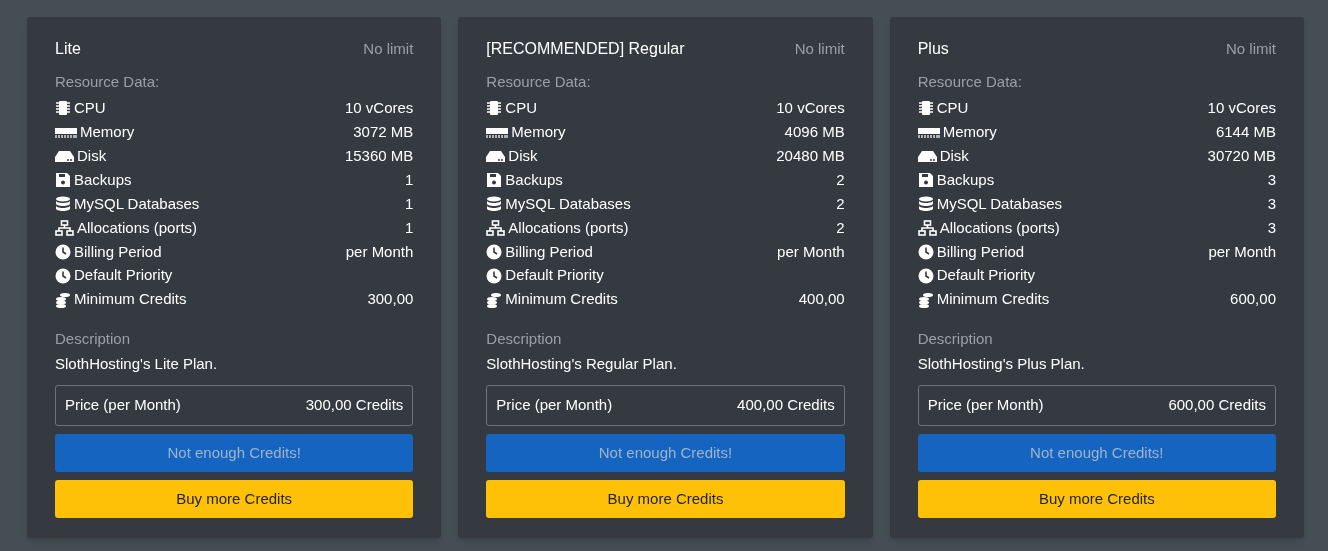 Image resolution: width=1328 pixels, height=551 pixels. What do you see at coordinates (354, 405) in the screenshot?
I see `price-value: 300,00 Credits` at bounding box center [354, 405].